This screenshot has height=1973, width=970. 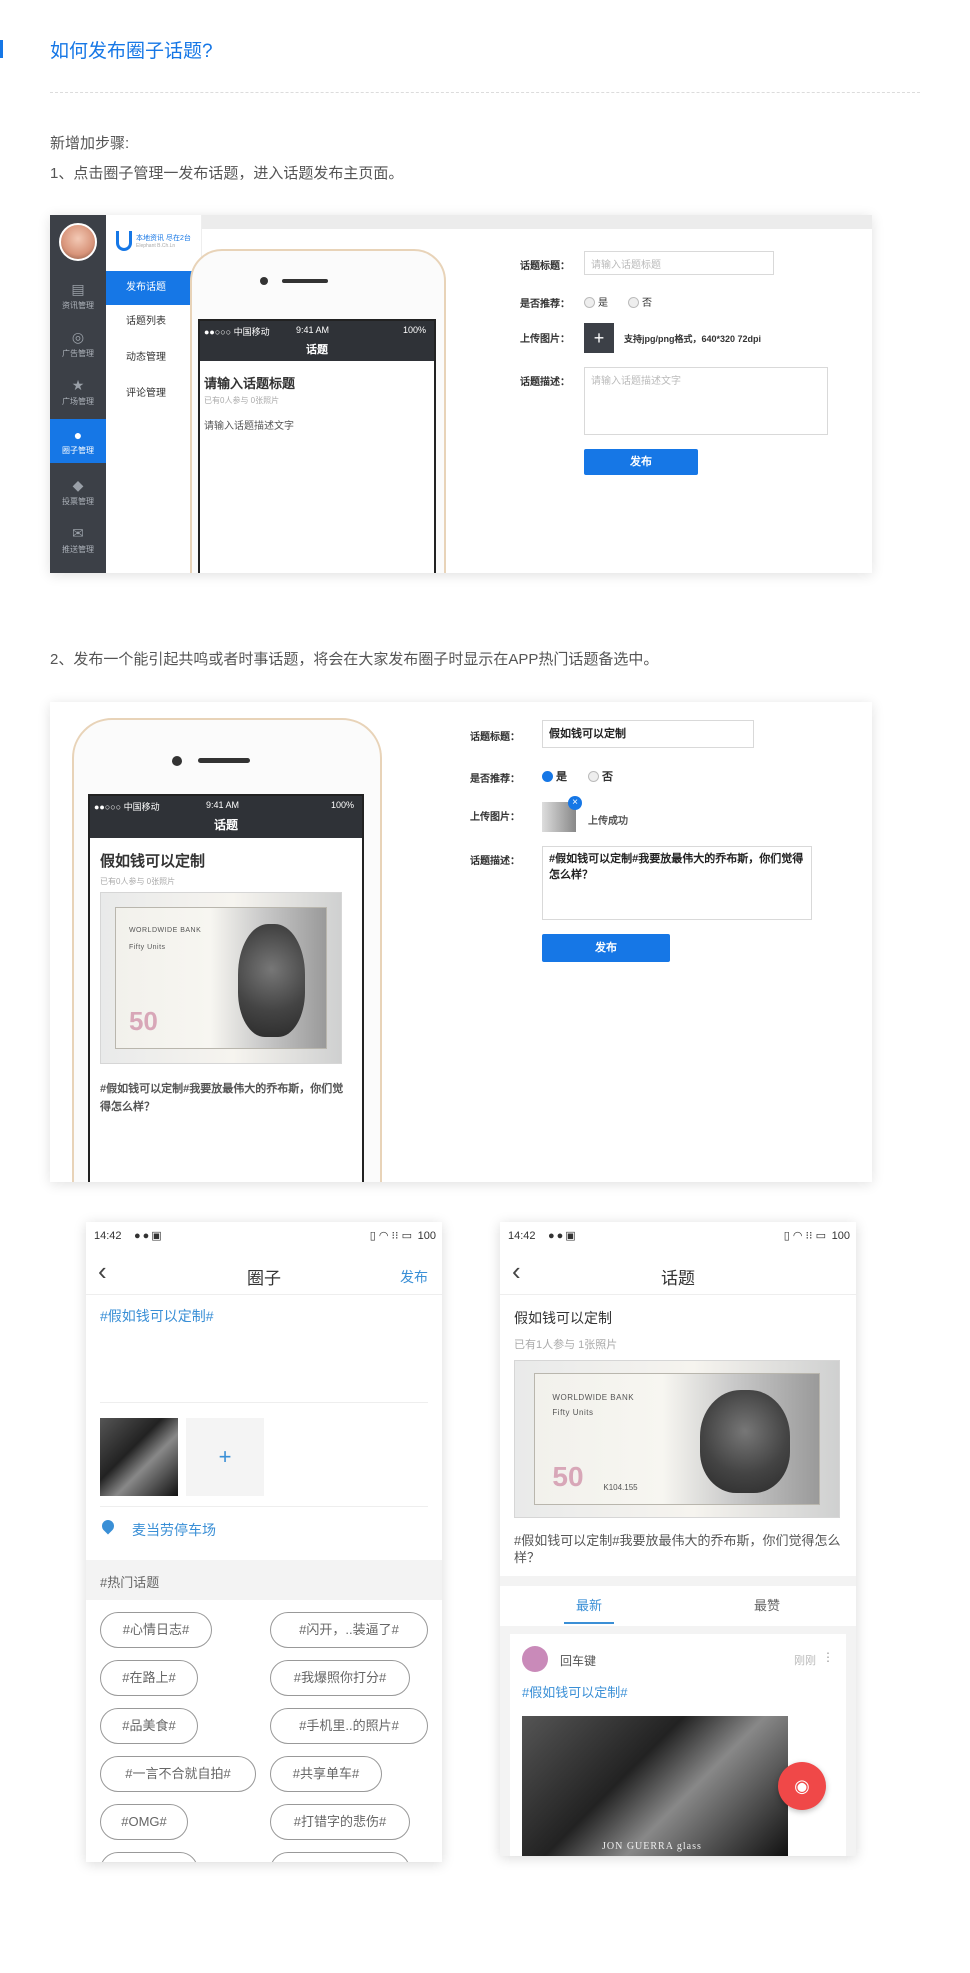 I want to click on menu-topic-list: 话题列表, so click(x=154, y=322).